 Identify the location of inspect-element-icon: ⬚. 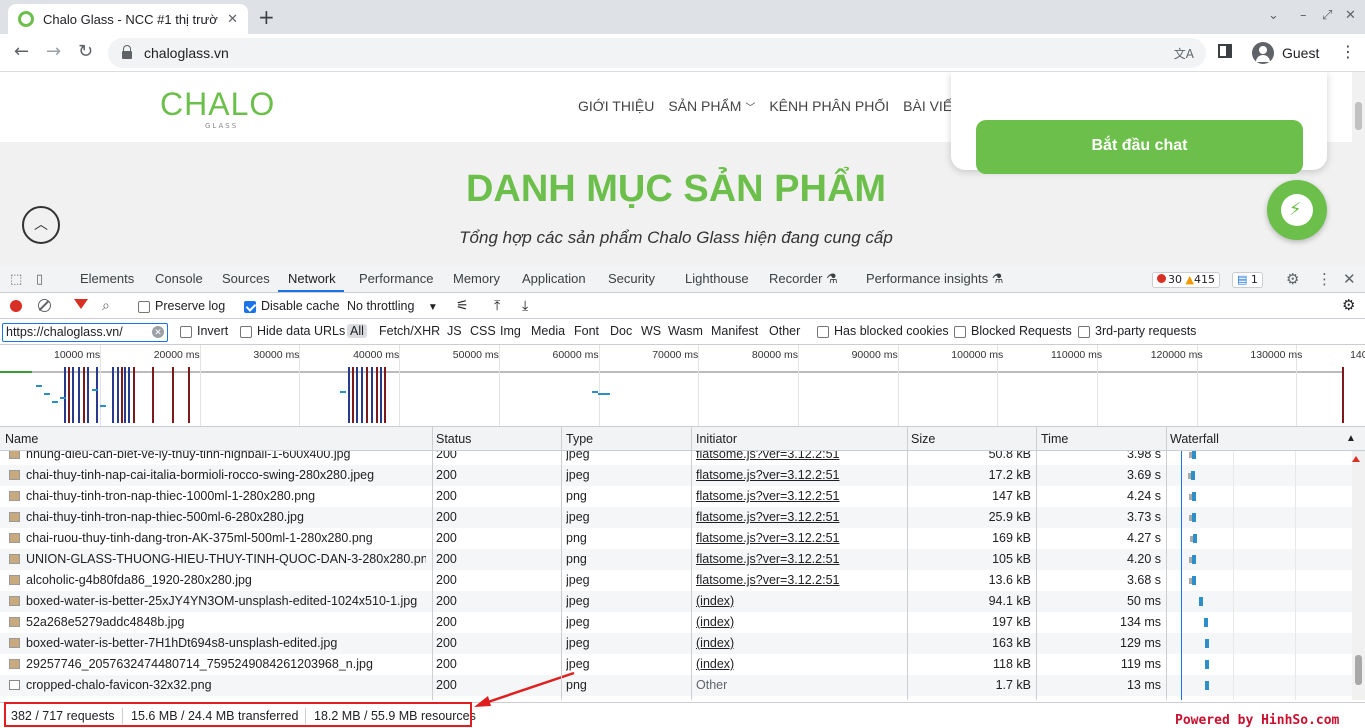
(16, 279).